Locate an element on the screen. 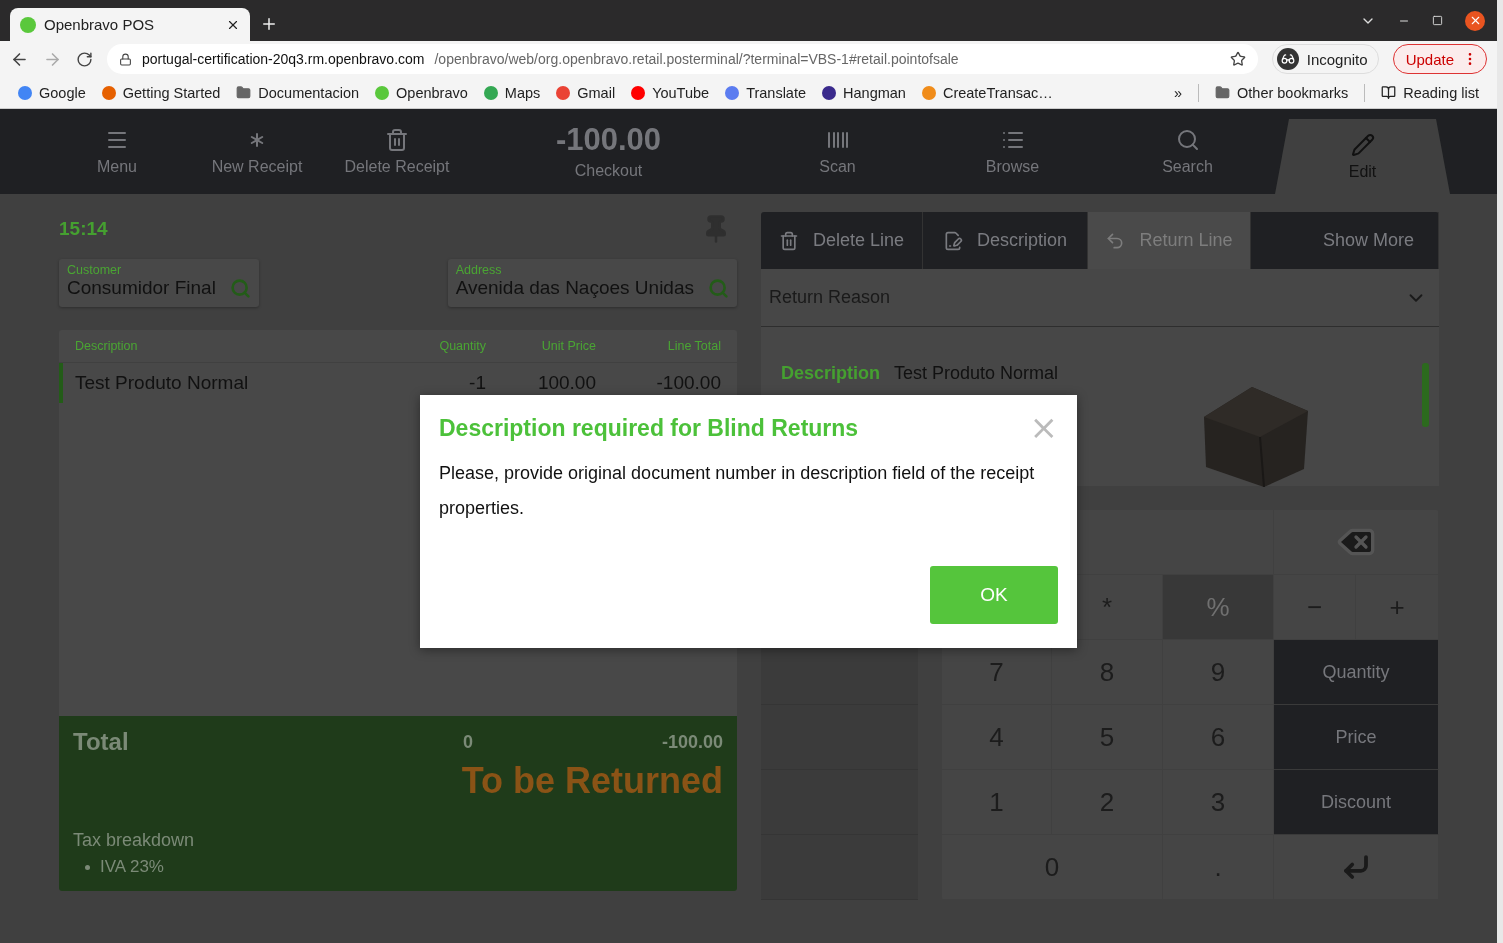  bookmark-link: Openbravo is located at coordinates (421, 92).